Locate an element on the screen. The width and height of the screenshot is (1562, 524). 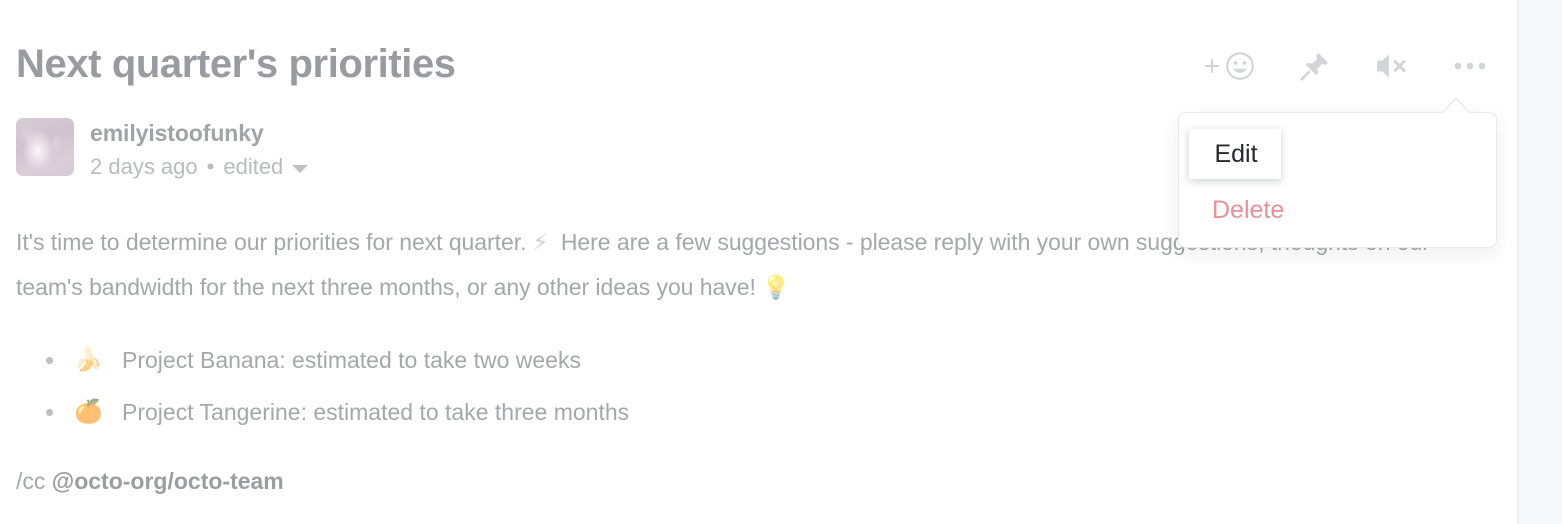
plus-icon is located at coordinates (1212, 66).